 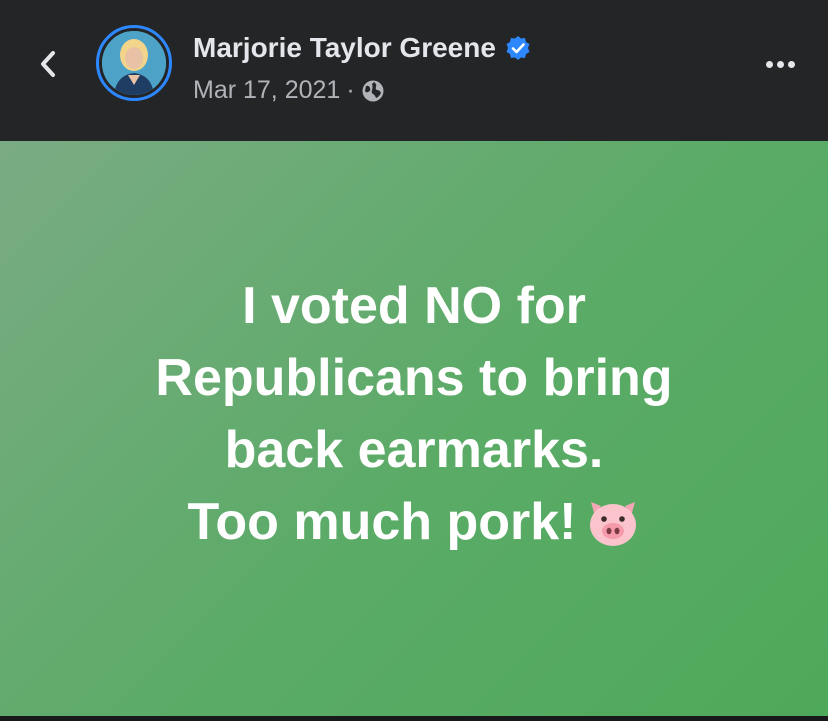 I want to click on globe-icon, so click(x=373, y=91).